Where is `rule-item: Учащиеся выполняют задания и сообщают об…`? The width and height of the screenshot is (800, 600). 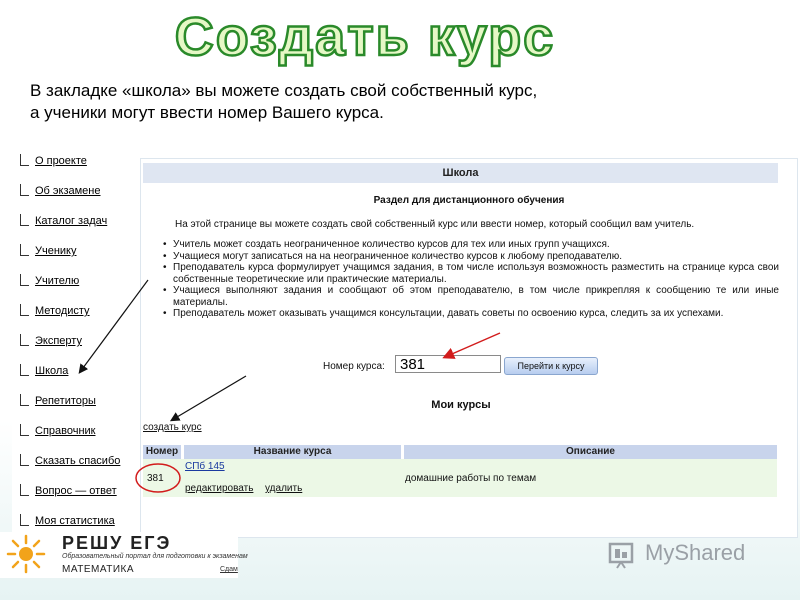
rule-item: Учащиеся выполняют задания и сообщают об… is located at coordinates (471, 296).